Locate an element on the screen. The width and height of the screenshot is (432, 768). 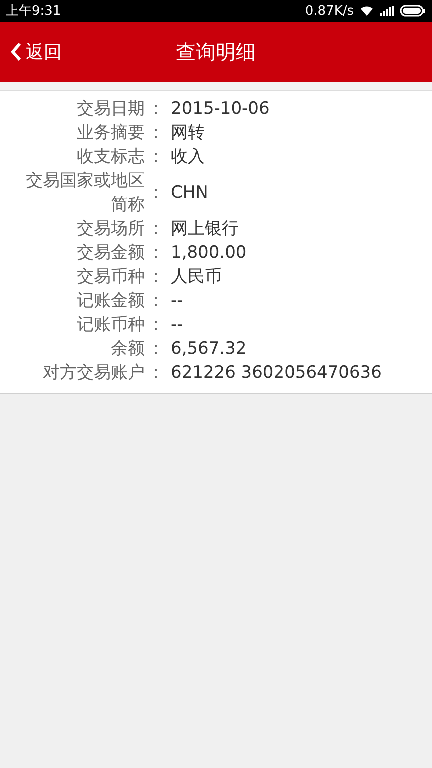
field-value: 1,800.00 is located at coordinates (208, 253).